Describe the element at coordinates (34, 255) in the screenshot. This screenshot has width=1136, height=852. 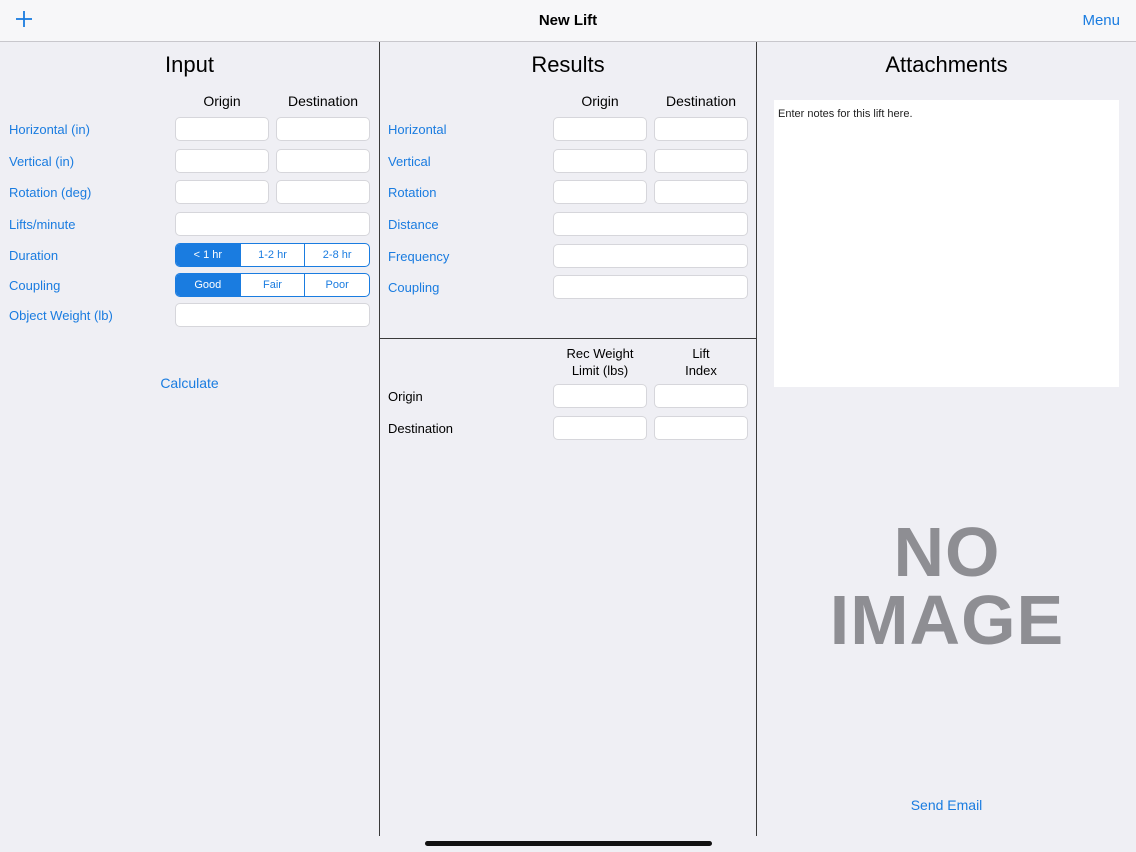
I see `duration-label: Duration` at that location.